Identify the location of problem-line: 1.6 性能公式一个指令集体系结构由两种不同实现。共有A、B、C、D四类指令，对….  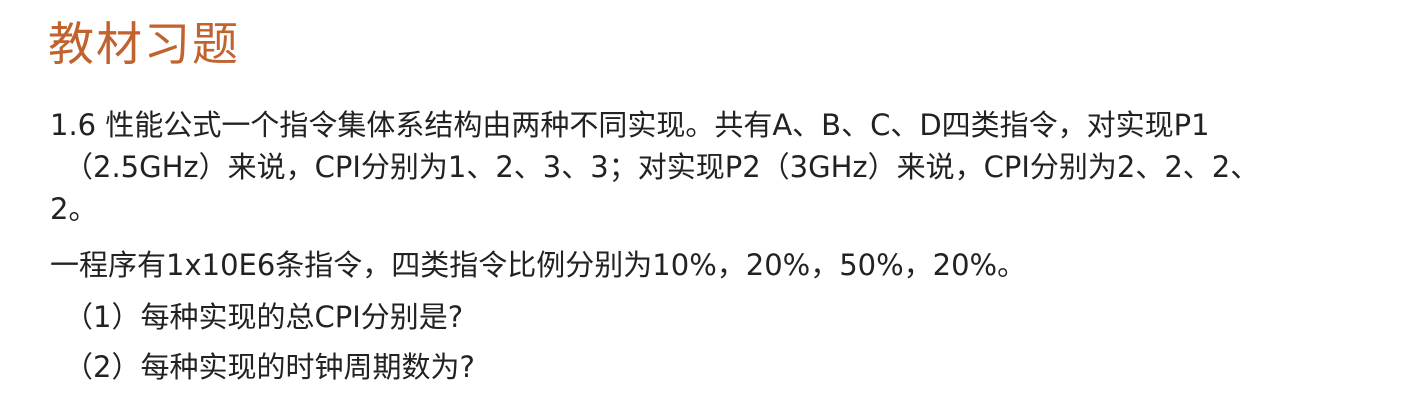
(630, 125).